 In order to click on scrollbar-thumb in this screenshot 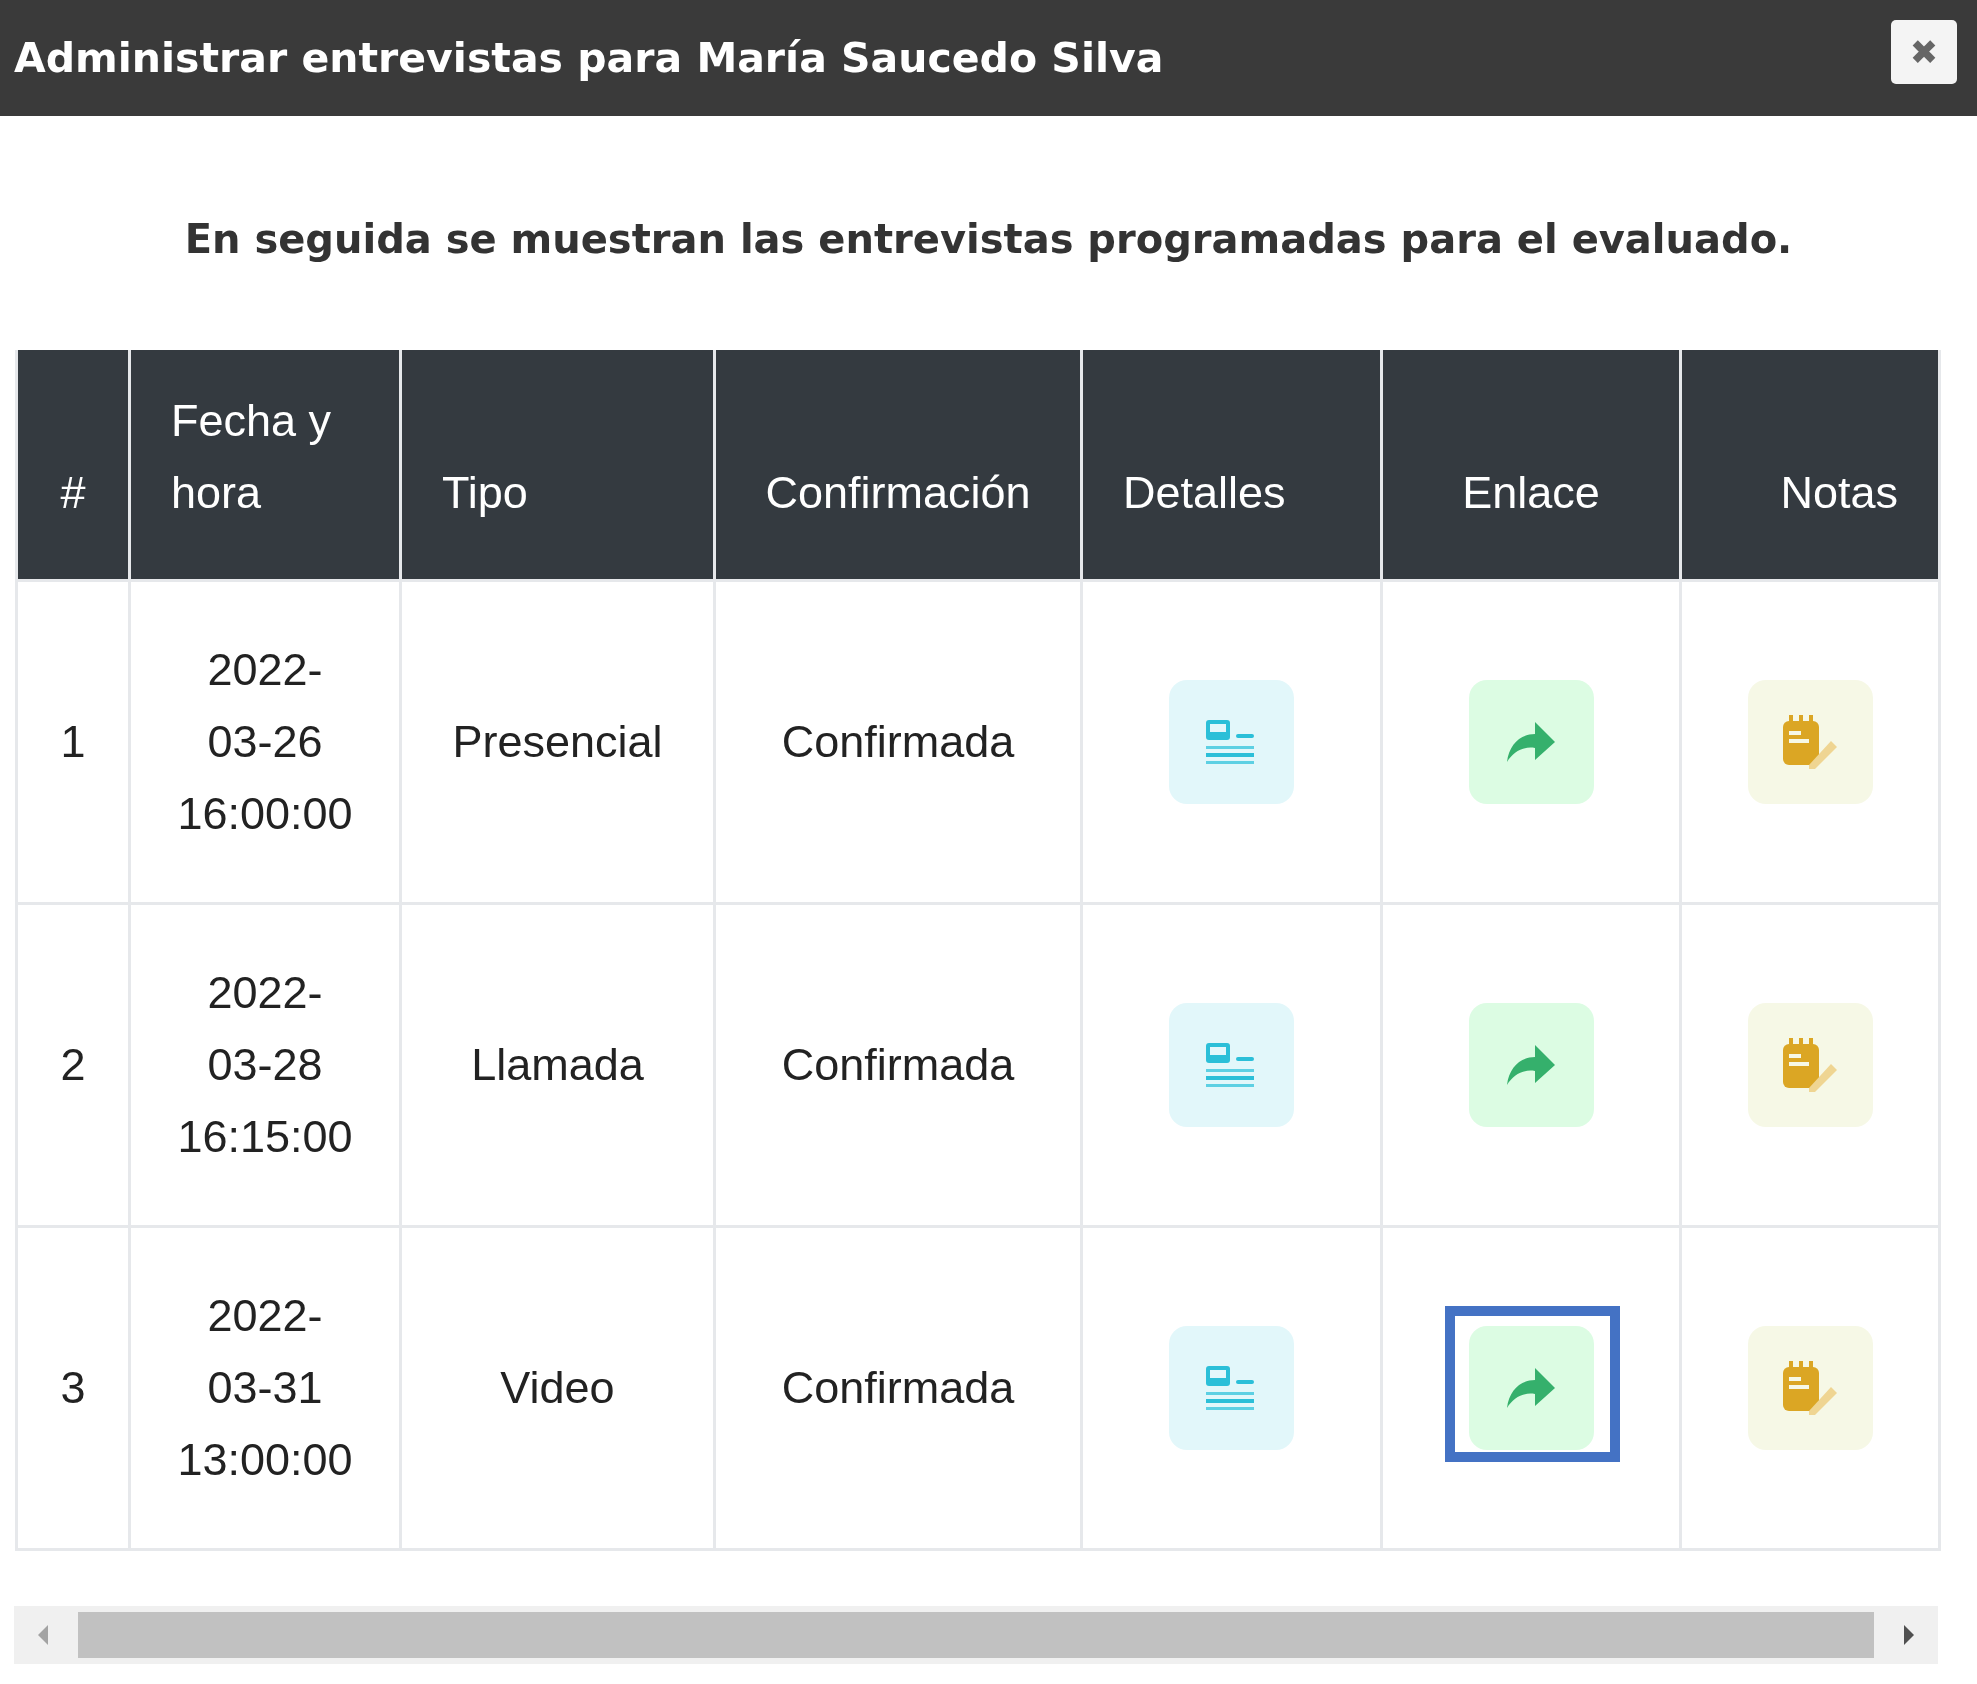, I will do `click(976, 1634)`.